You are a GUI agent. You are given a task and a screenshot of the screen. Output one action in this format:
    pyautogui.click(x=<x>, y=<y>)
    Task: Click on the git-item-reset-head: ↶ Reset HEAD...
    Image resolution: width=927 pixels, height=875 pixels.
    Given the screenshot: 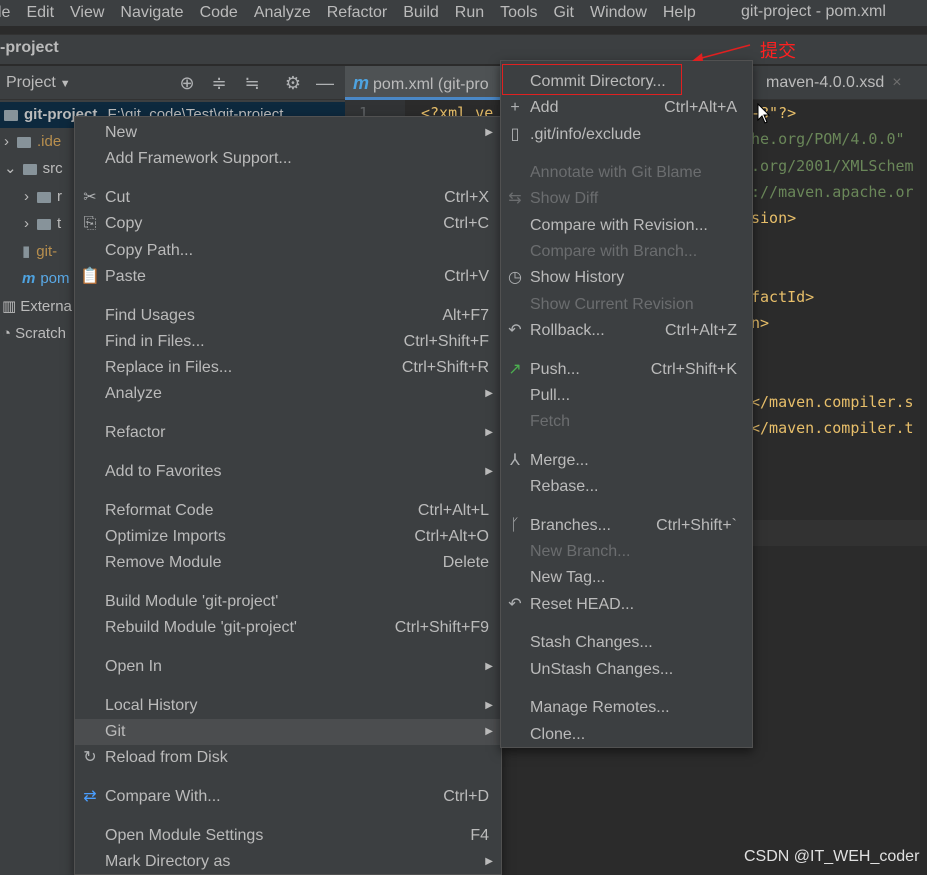 What is the action you would take?
    pyautogui.click(x=626, y=605)
    